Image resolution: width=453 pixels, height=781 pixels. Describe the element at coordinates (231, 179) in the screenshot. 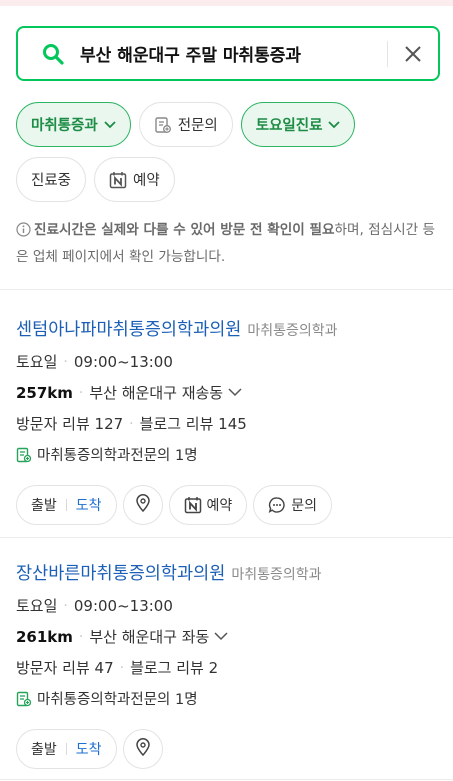

I see `filter-chips-row-2: 진료중 예약` at that location.